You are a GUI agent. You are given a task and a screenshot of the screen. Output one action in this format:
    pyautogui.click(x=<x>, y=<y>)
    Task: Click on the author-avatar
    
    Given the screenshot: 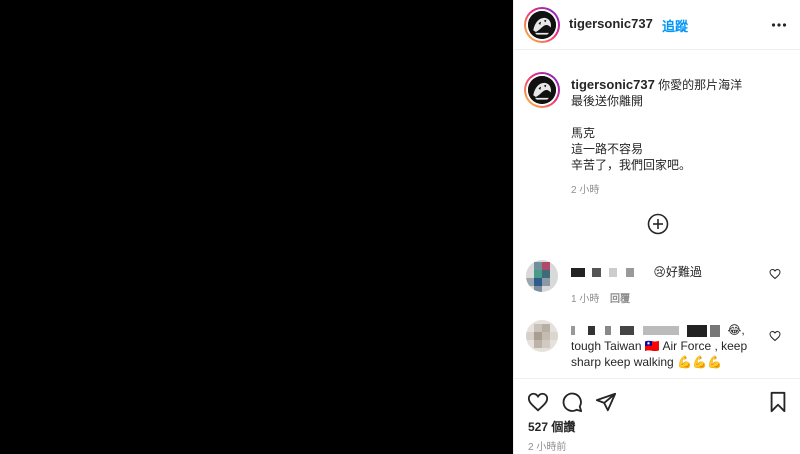 What is the action you would take?
    pyautogui.click(x=542, y=25)
    